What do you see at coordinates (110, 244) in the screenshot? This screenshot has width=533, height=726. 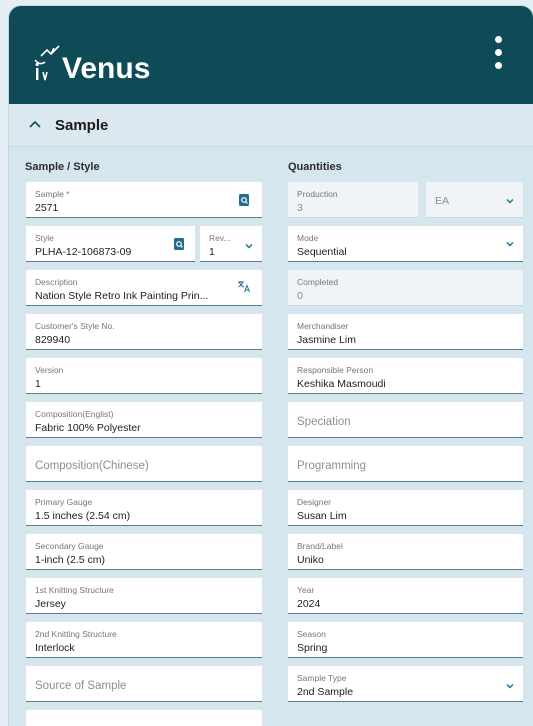 I see `style-field: Style PLHA-12-106873-09` at bounding box center [110, 244].